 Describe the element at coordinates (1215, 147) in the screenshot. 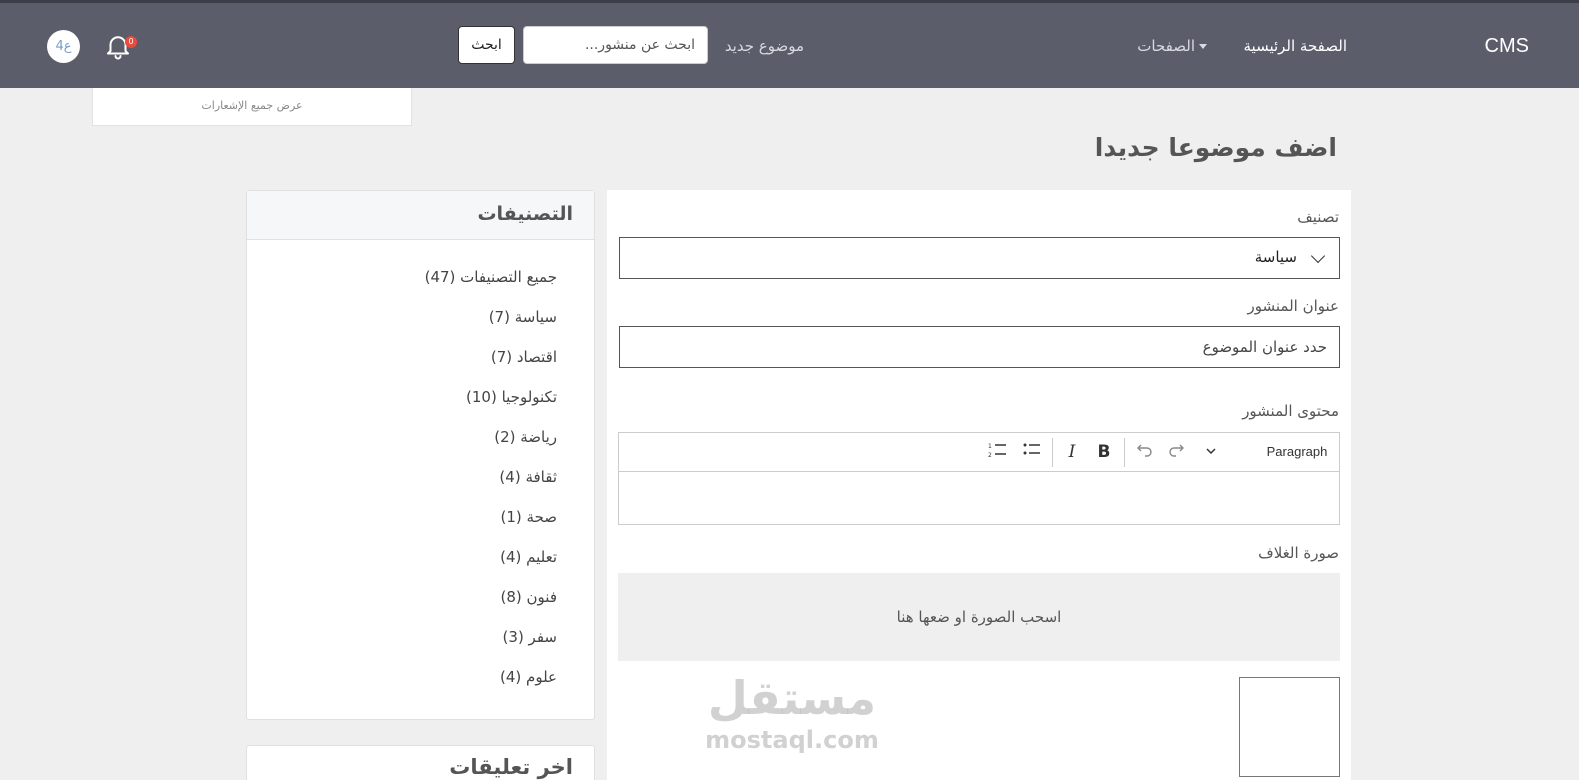

I see `page-title: اضف موضوعا جديدا` at that location.